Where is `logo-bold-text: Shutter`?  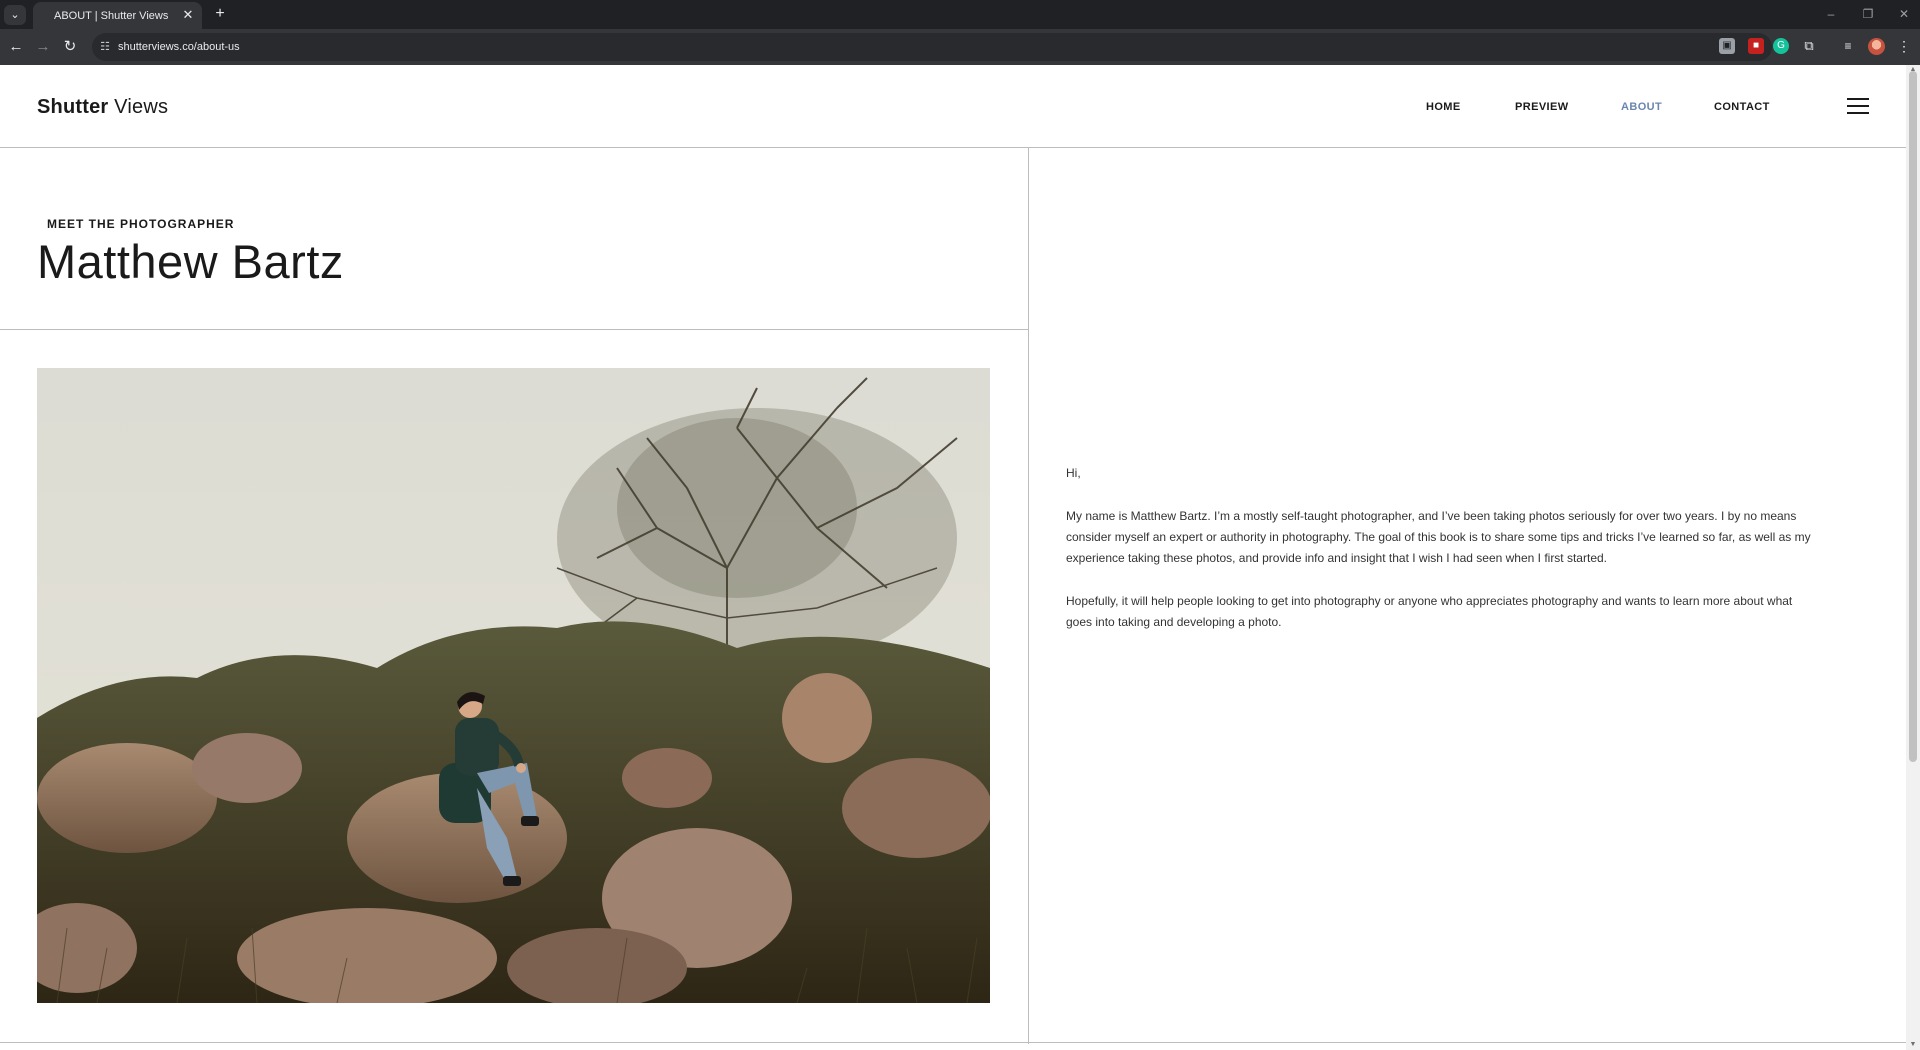
logo-bold-text: Shutter is located at coordinates (73, 107).